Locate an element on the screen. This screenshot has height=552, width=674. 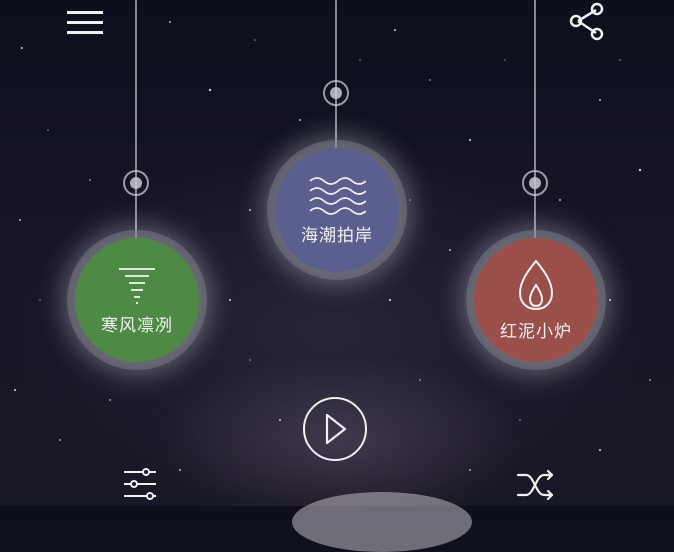
hanging-string-center is located at coordinates (336, 75).